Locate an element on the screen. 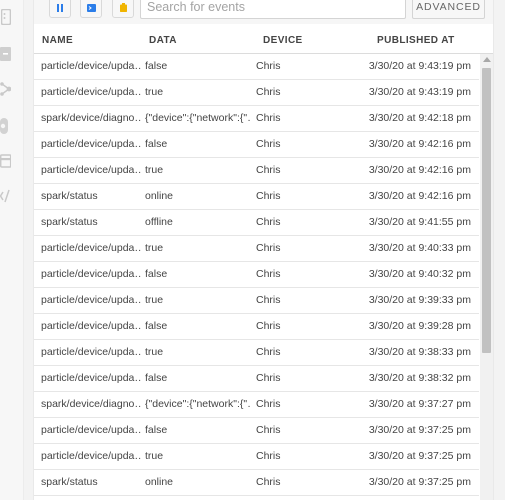 The height and width of the screenshot is (500, 505). integrations-icon is located at coordinates (5, 126).